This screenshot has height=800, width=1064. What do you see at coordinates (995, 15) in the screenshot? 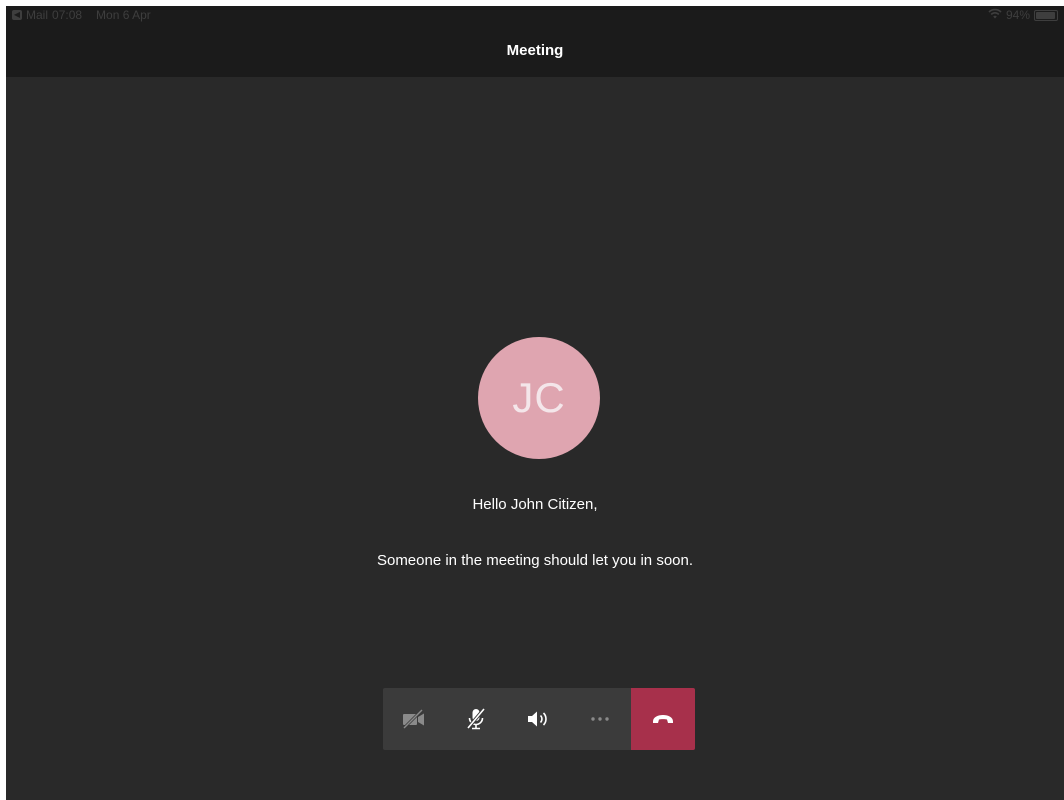
I see `wifi-icon` at bounding box center [995, 15].